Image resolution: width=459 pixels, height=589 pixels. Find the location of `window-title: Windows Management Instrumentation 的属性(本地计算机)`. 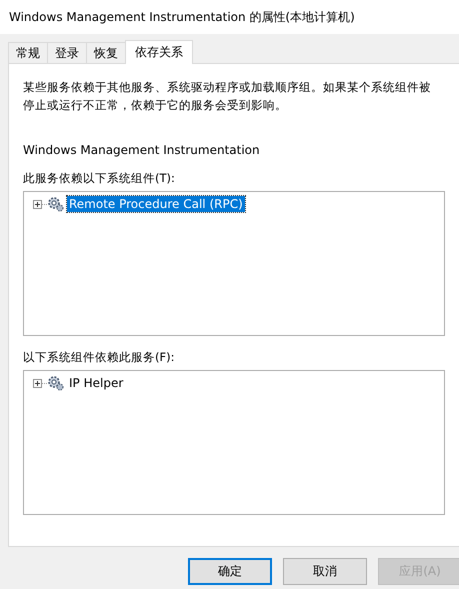

window-title: Windows Management Instrumentation 的属性(本地计算机) is located at coordinates (182, 17).